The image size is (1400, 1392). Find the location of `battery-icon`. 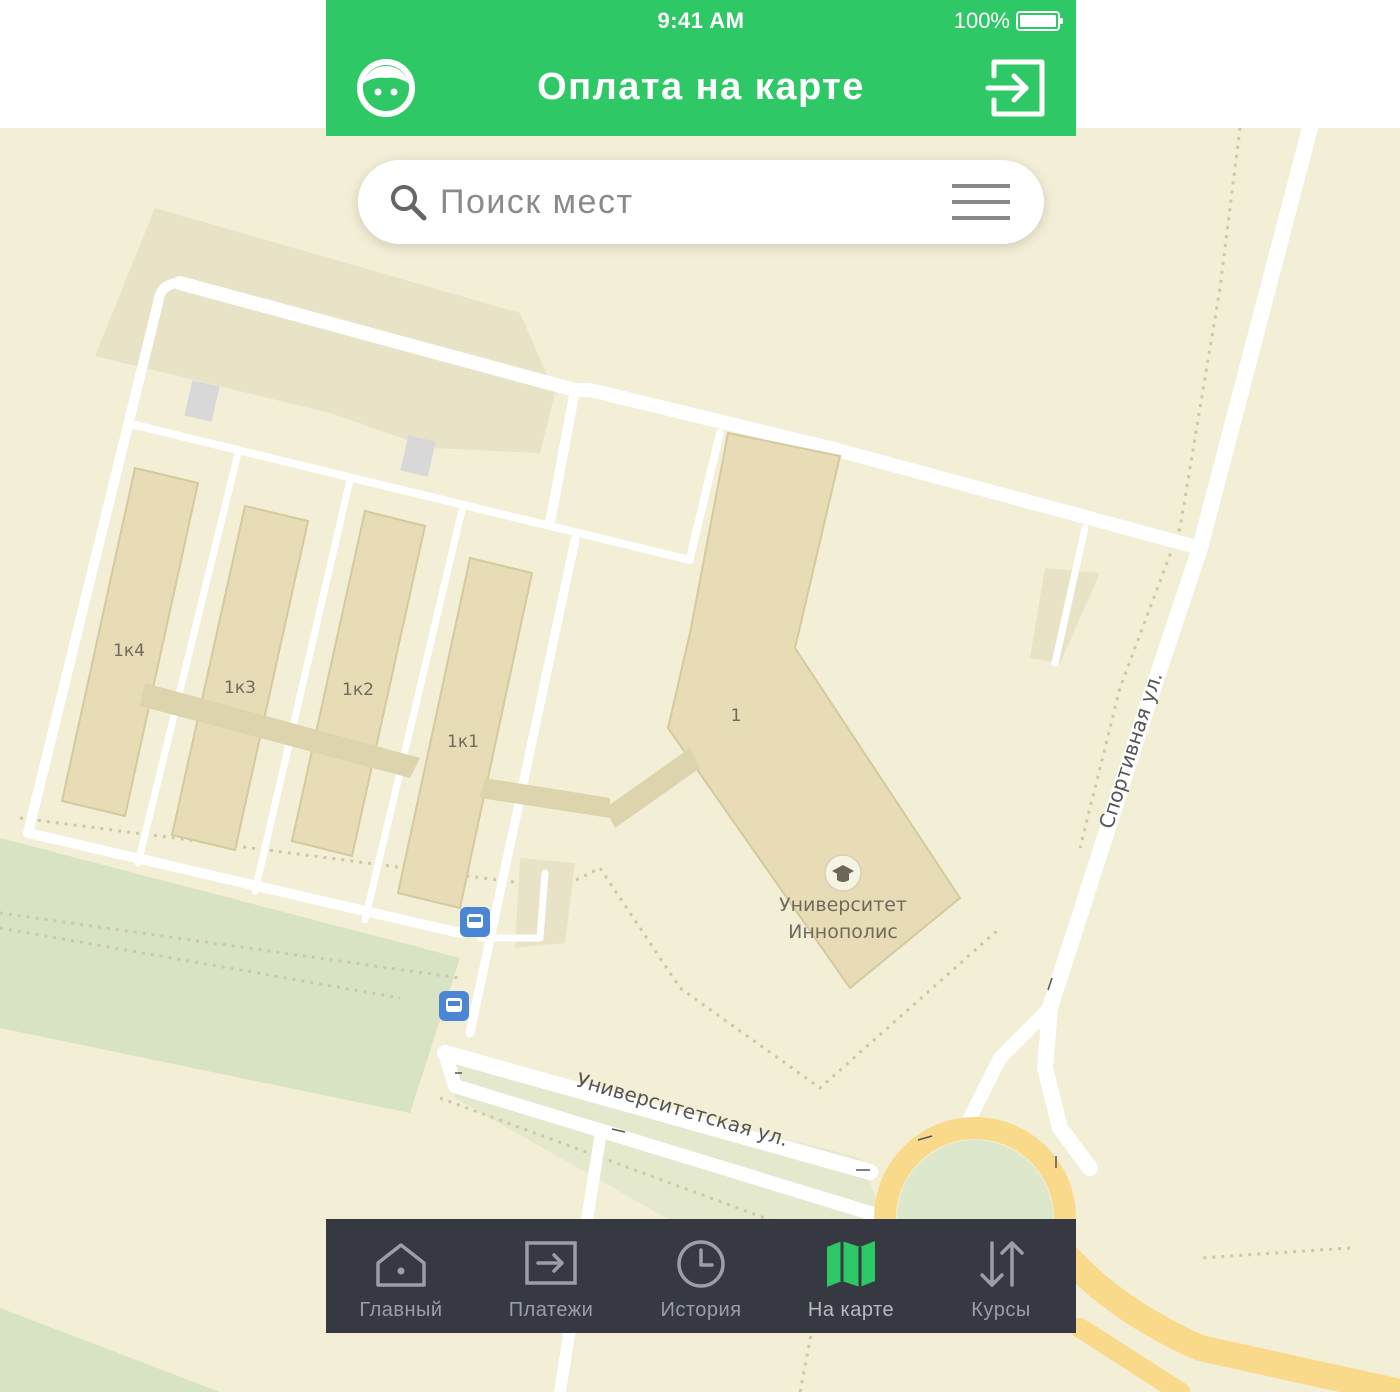

battery-icon is located at coordinates (1039, 21).